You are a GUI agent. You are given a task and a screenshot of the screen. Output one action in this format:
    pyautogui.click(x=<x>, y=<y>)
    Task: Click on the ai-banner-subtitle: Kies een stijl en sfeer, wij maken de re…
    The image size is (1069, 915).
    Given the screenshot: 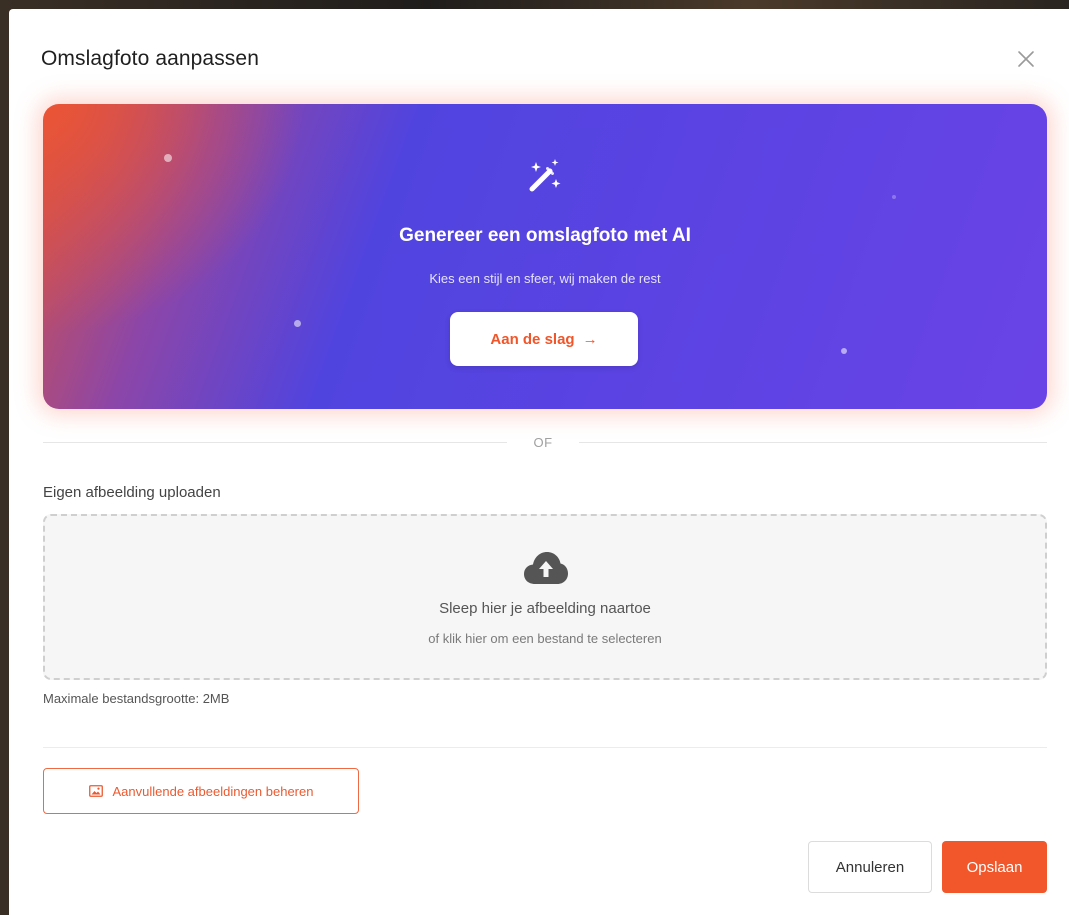 What is the action you would take?
    pyautogui.click(x=545, y=278)
    